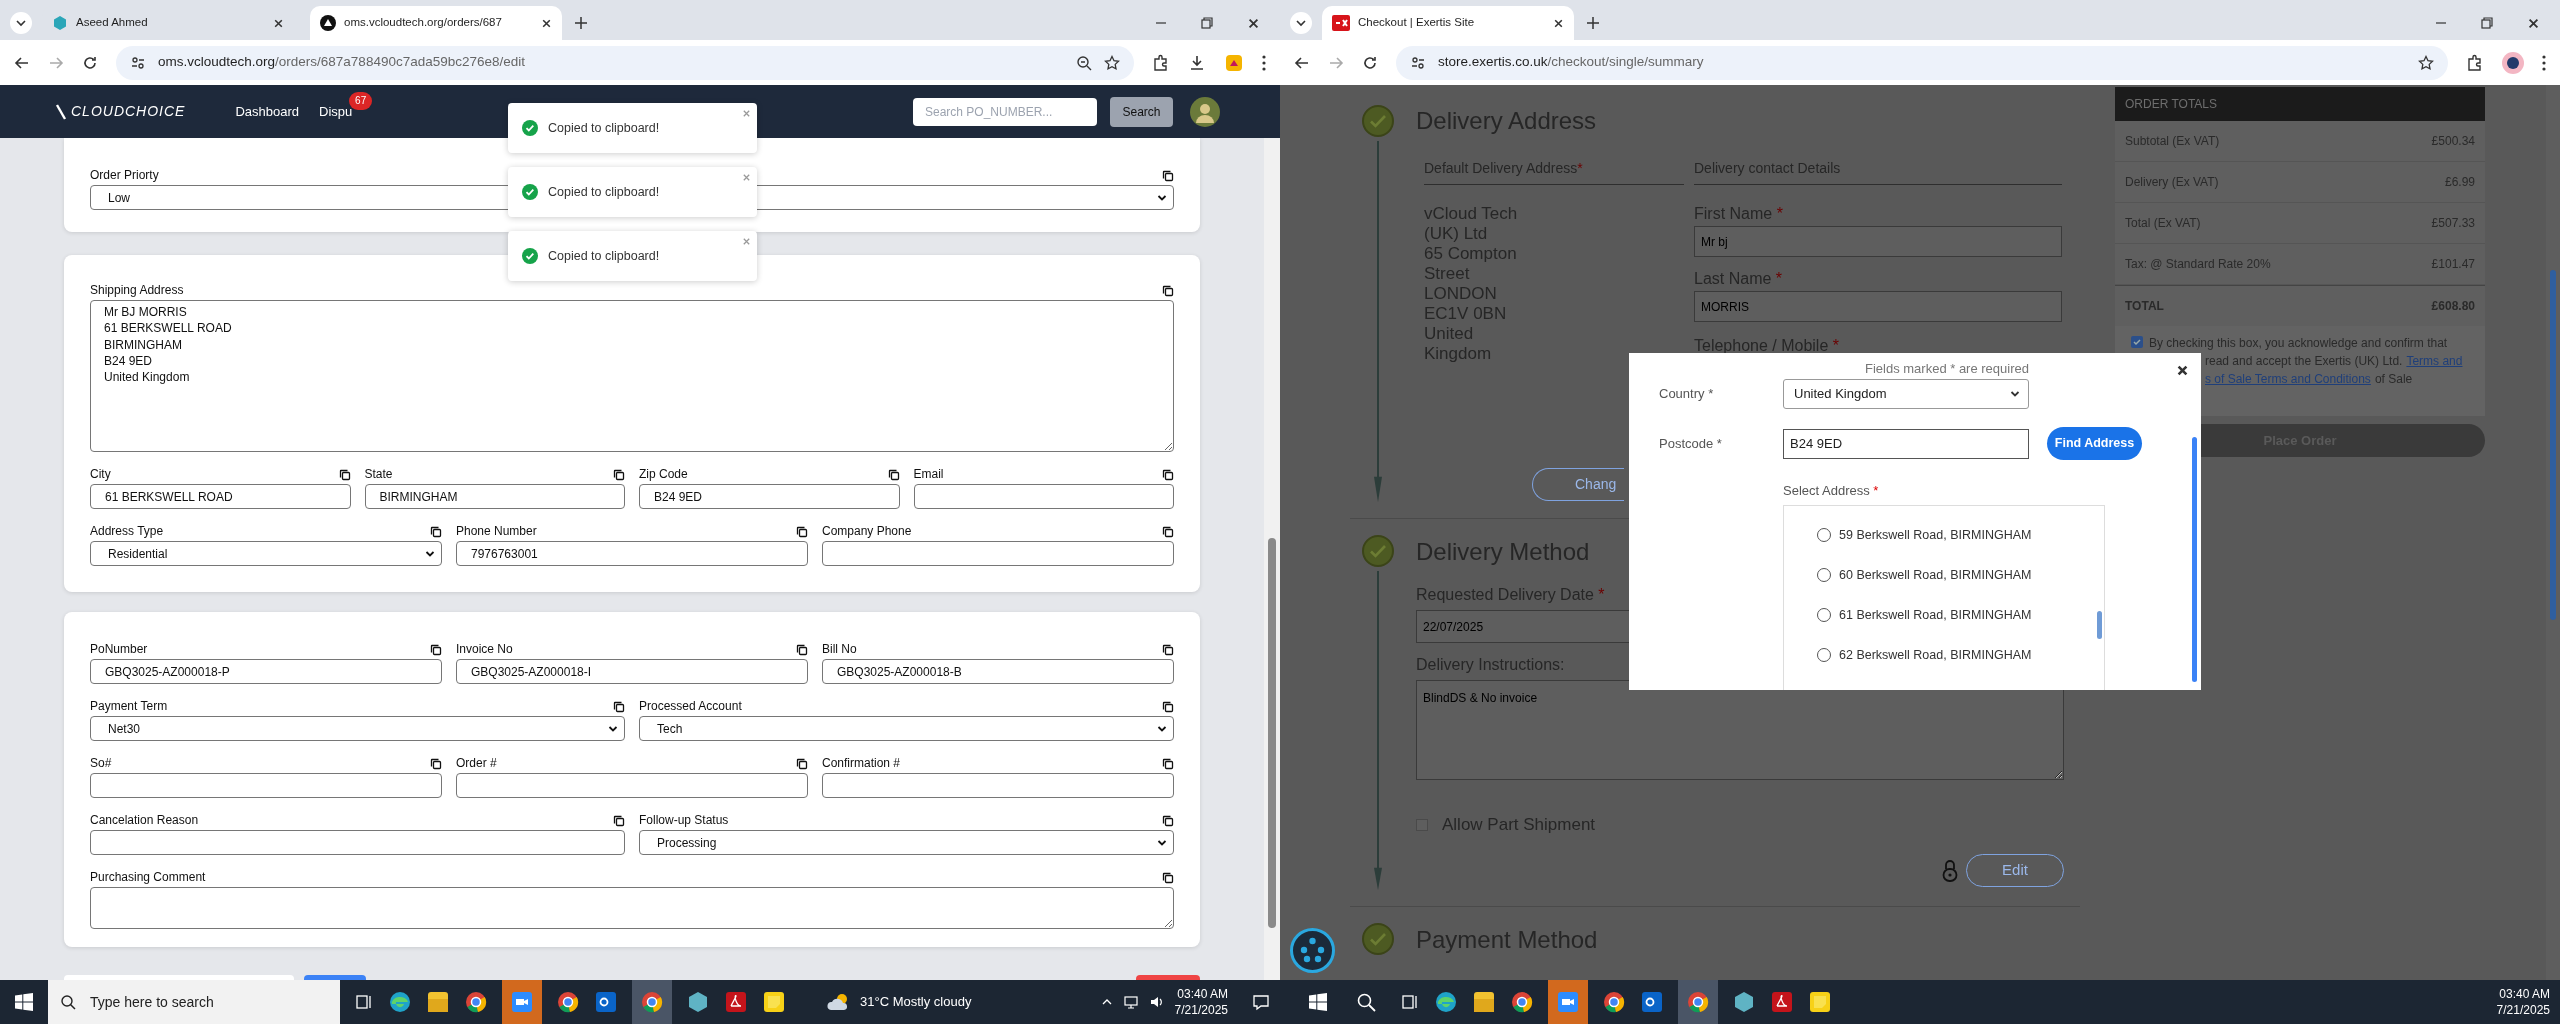  Describe the element at coordinates (1571, 62) in the screenshot. I see `url-text: store.exertis.co.uk/checkout/single/summary` at that location.